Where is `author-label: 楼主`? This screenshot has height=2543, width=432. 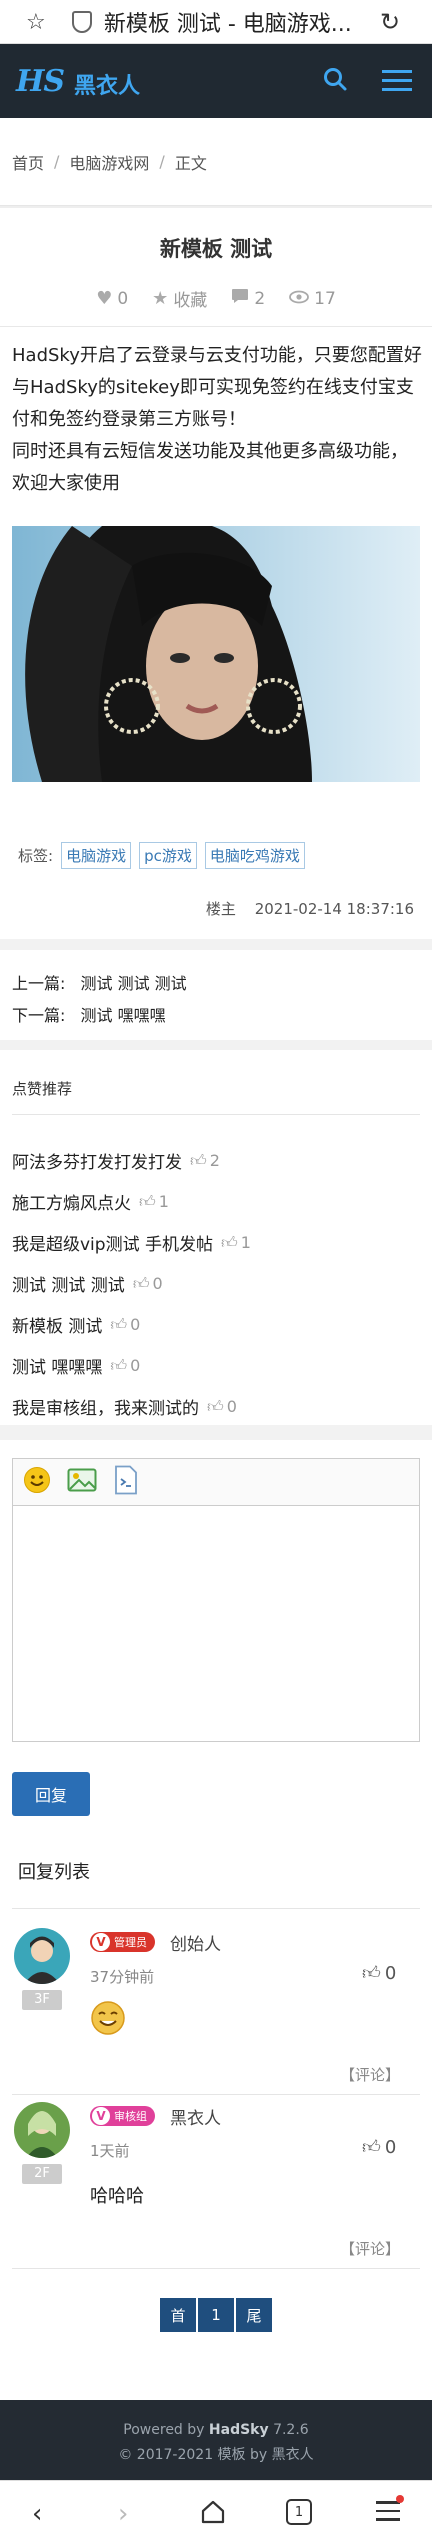 author-label: 楼主 is located at coordinates (220, 909).